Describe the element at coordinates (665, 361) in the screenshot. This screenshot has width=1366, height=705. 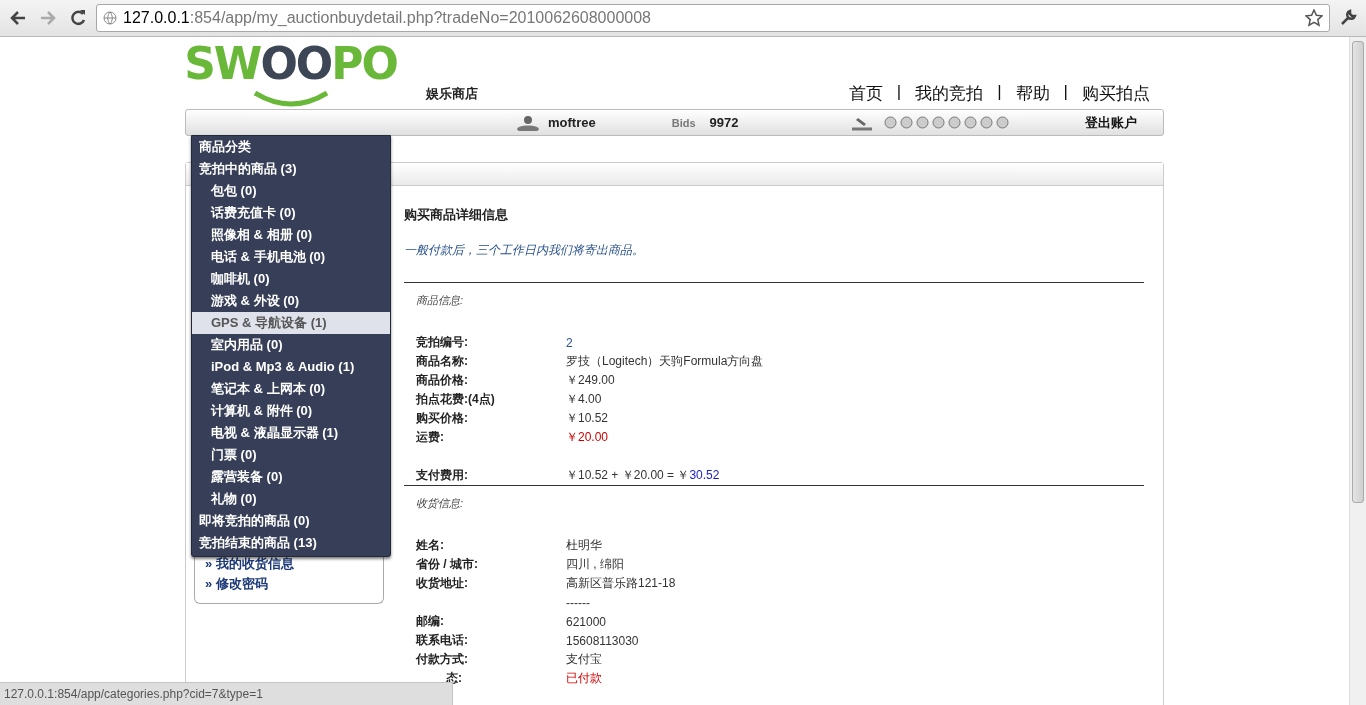
I see `field-value: 罗技（Logitech）天驹Formula方向盘` at that location.